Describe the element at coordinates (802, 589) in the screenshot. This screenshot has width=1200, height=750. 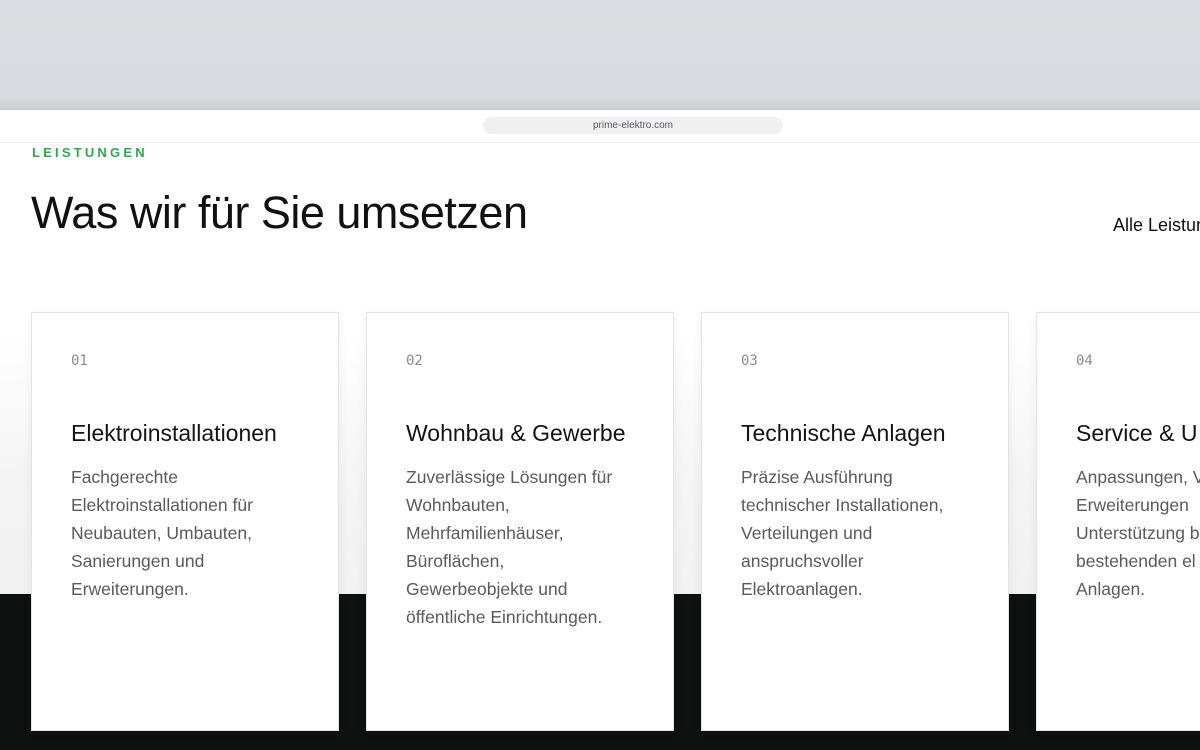
I see `description-line: Elektroanlagen.` at that location.